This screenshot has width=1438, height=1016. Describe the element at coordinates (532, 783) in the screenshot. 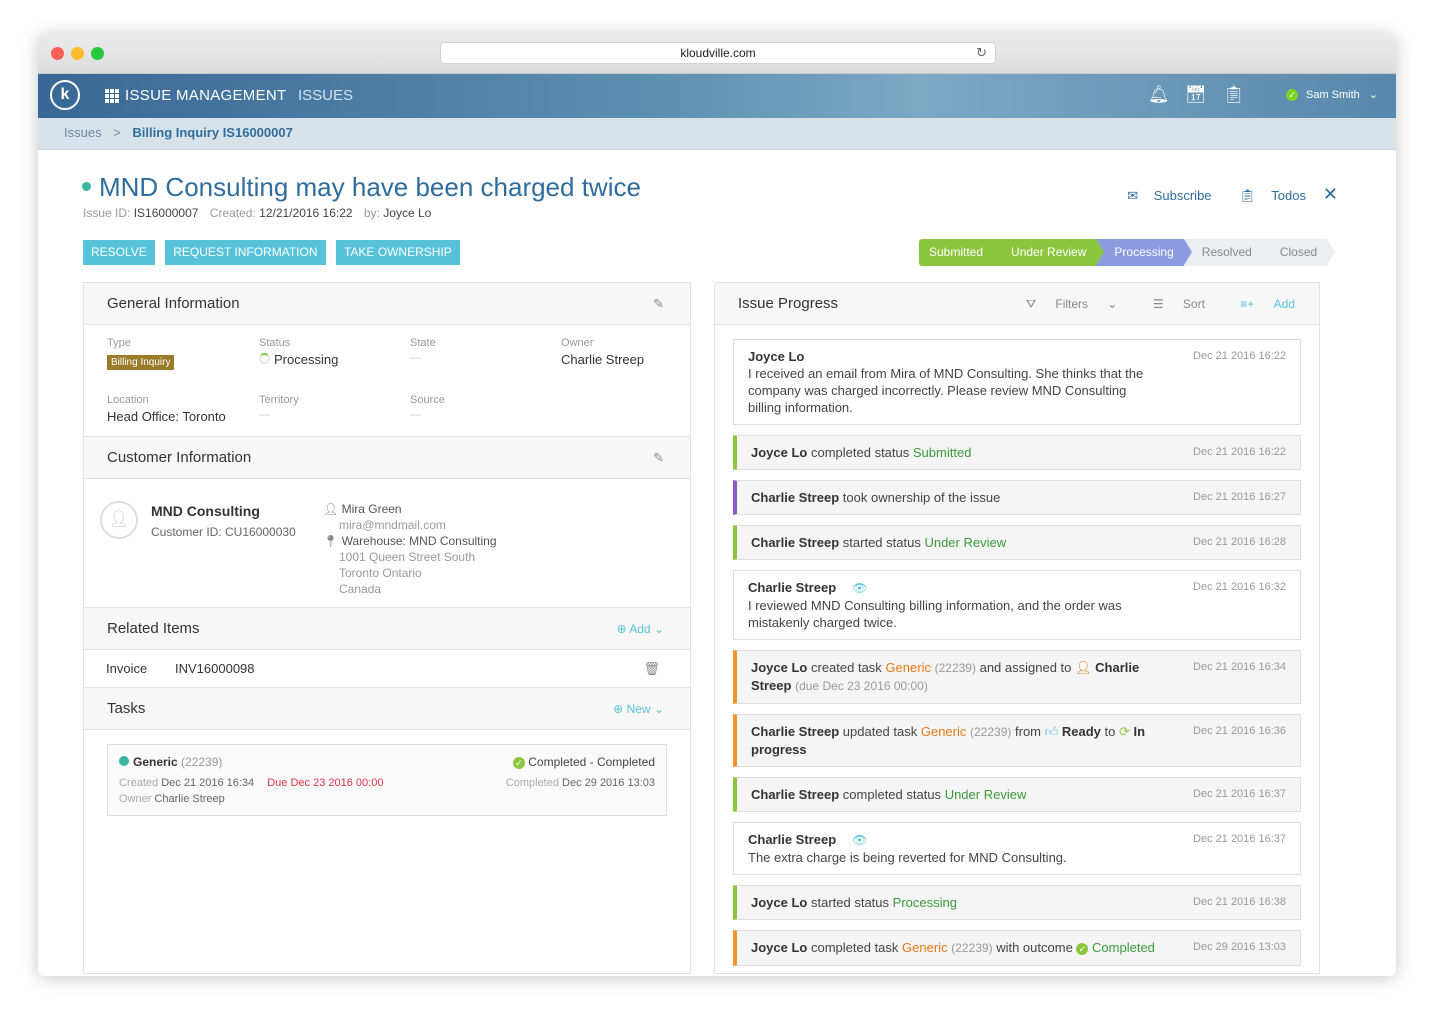

I see `task-completed-label: Completed` at that location.